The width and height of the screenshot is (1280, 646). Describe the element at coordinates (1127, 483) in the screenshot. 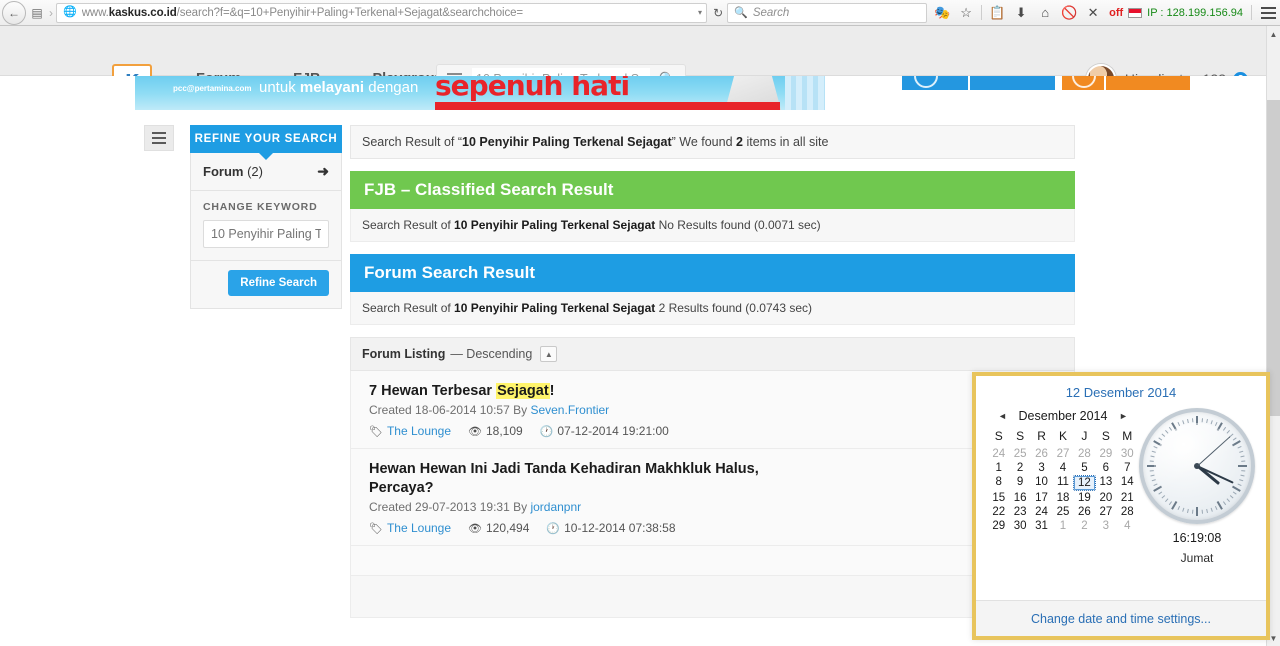

I see `calendar-day: 14` at that location.